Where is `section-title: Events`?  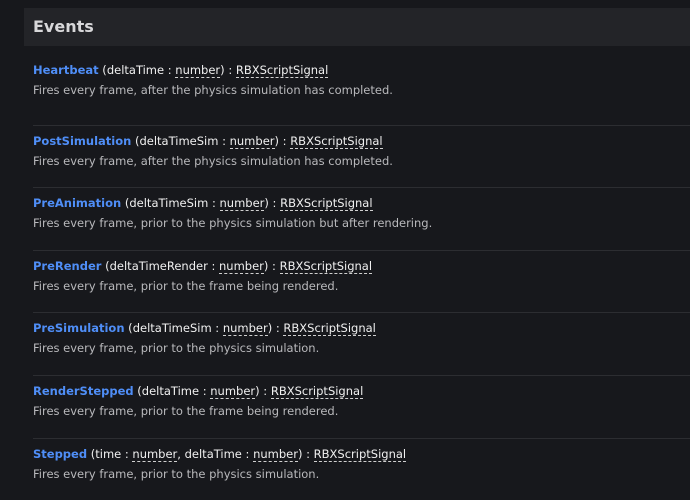
section-title: Events is located at coordinates (63, 26).